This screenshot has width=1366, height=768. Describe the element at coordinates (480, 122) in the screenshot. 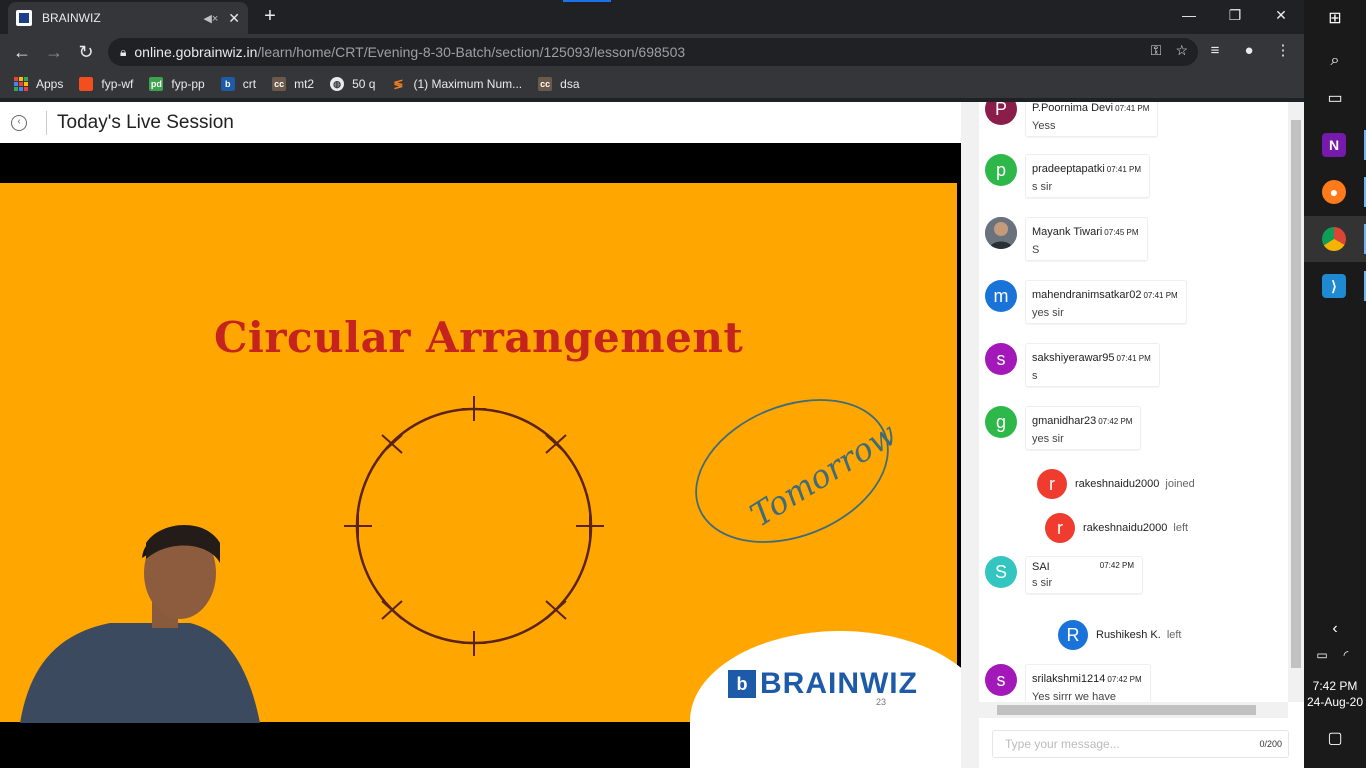

I see `page-header: ‹ Today's Live Session` at that location.